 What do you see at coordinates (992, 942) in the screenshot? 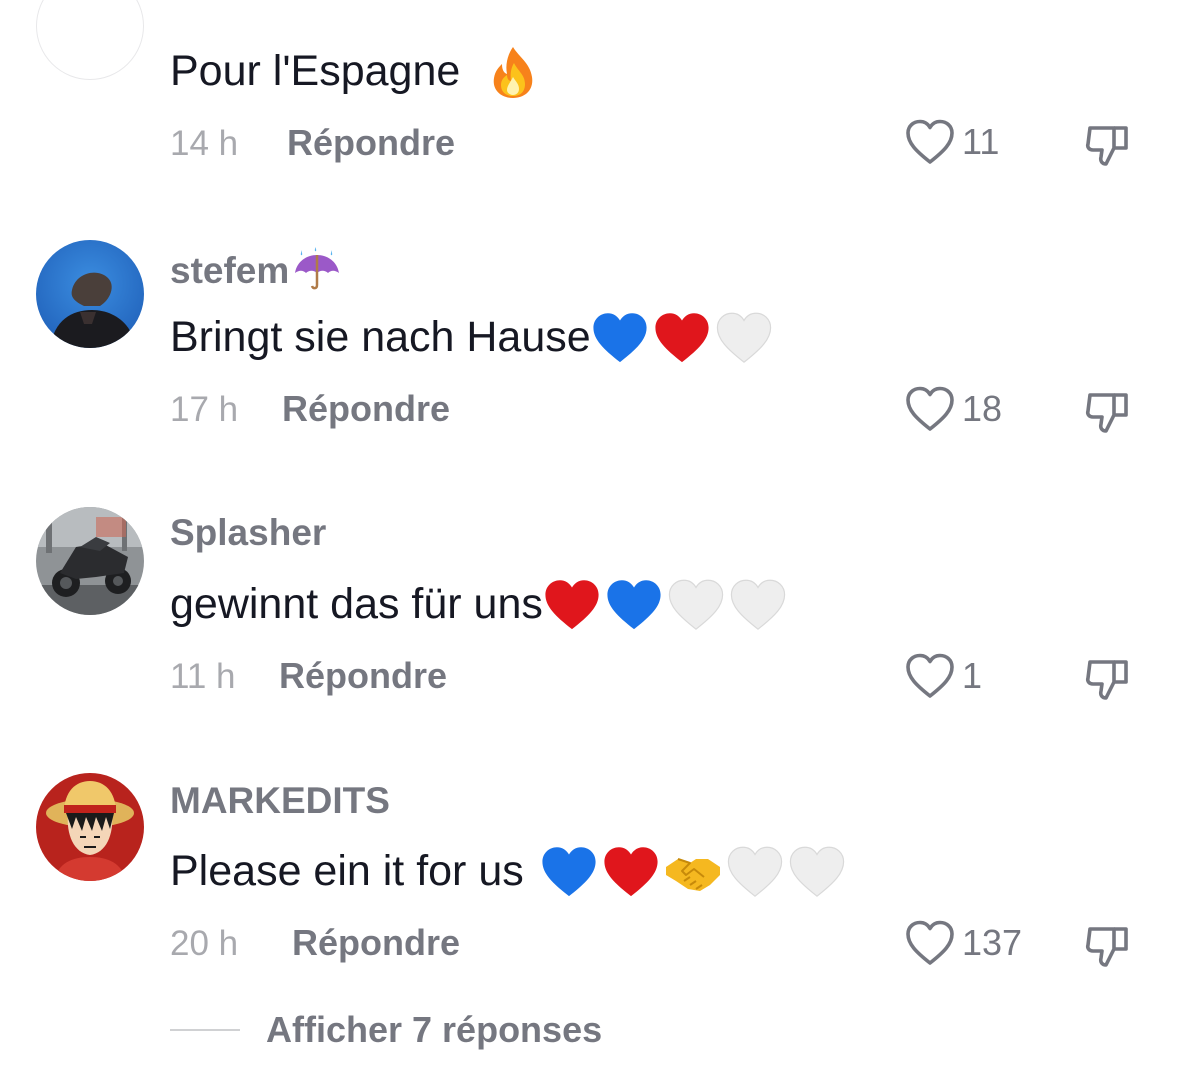
I see `like-count: 137` at bounding box center [992, 942].